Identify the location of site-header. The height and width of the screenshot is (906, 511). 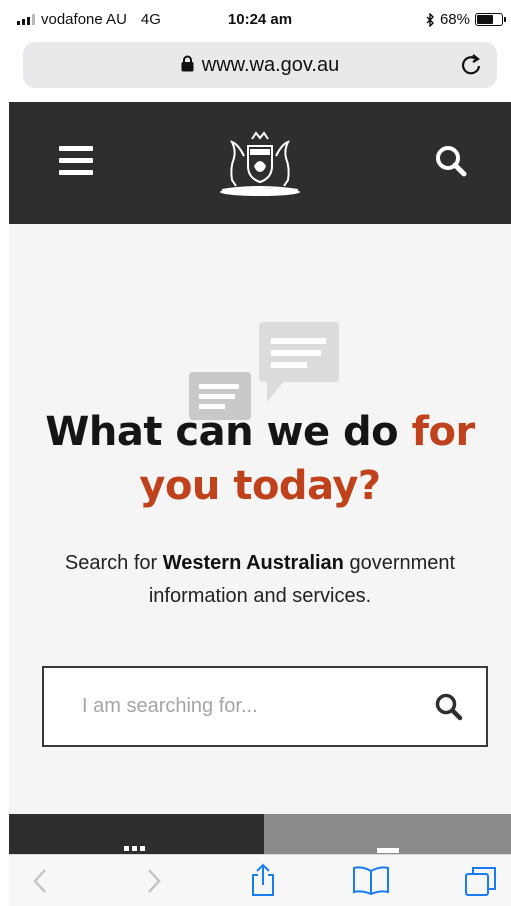
(260, 163).